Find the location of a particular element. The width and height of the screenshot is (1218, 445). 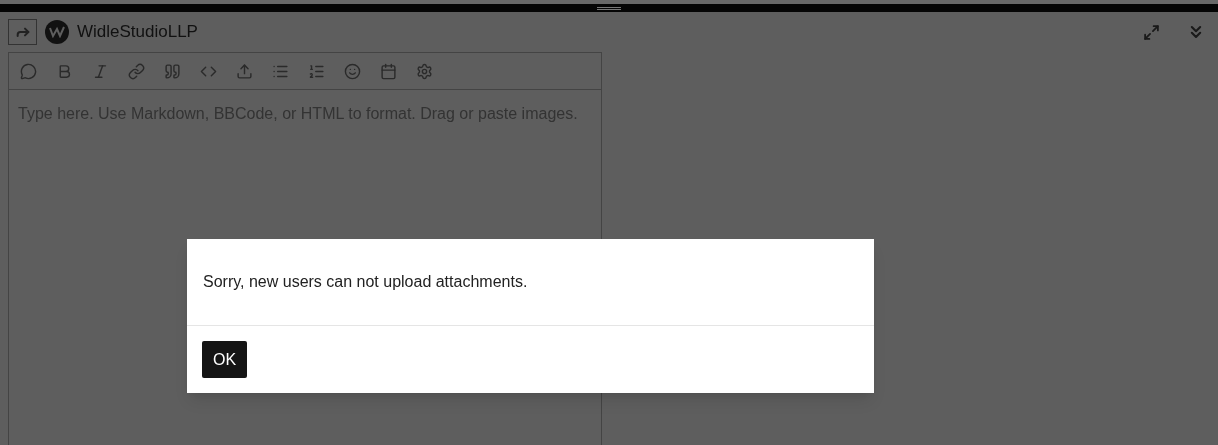

composer-title: WidleStudioLLP is located at coordinates (137, 32).